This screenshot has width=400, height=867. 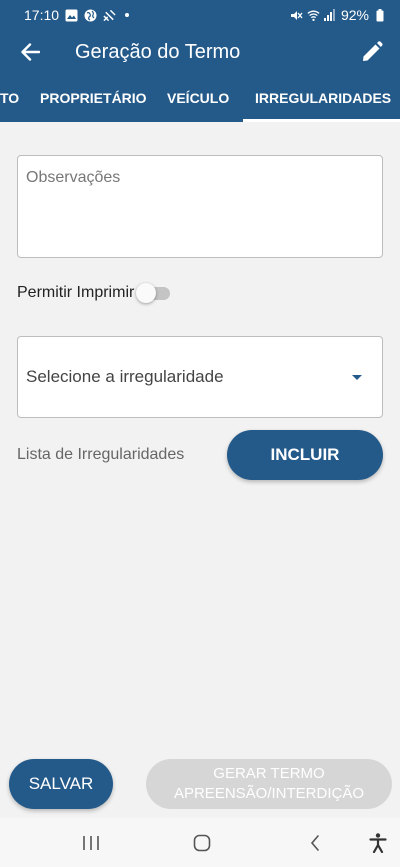 I want to click on permitir-imprimir-row: Permitir Imprimir, so click(x=94, y=293).